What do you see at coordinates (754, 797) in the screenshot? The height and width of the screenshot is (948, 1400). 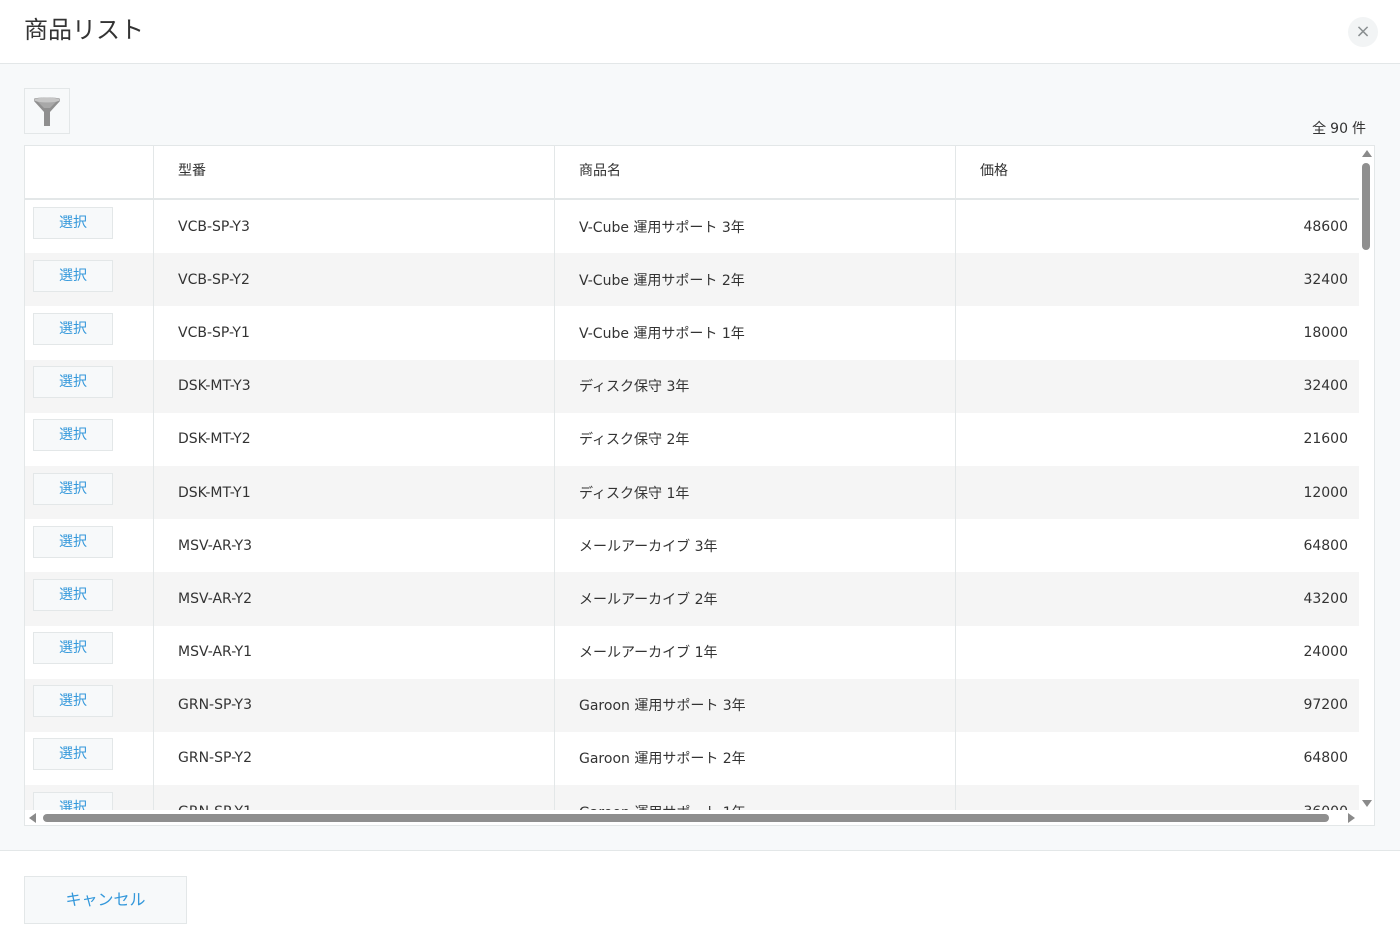 I see `name-cell: Garoon 運用サポート 1年` at bounding box center [754, 797].